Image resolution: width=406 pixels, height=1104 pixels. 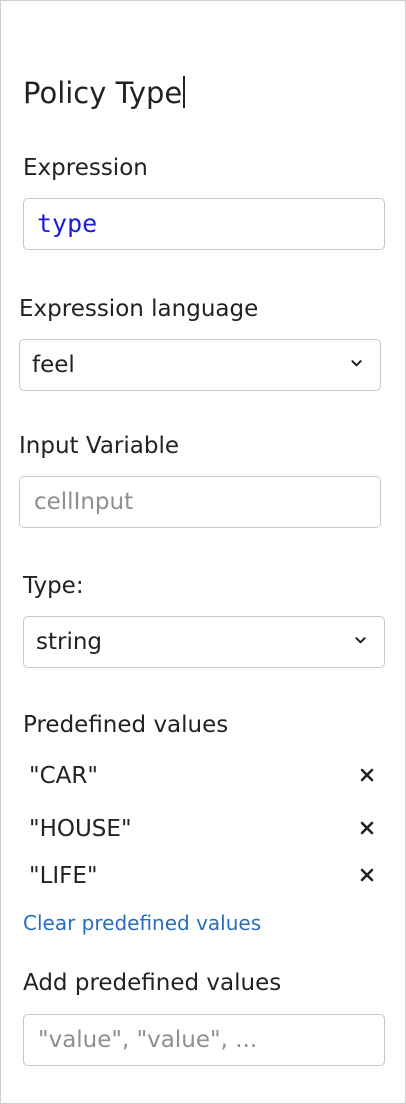 What do you see at coordinates (67, 223) in the screenshot?
I see `expression-value: type` at bounding box center [67, 223].